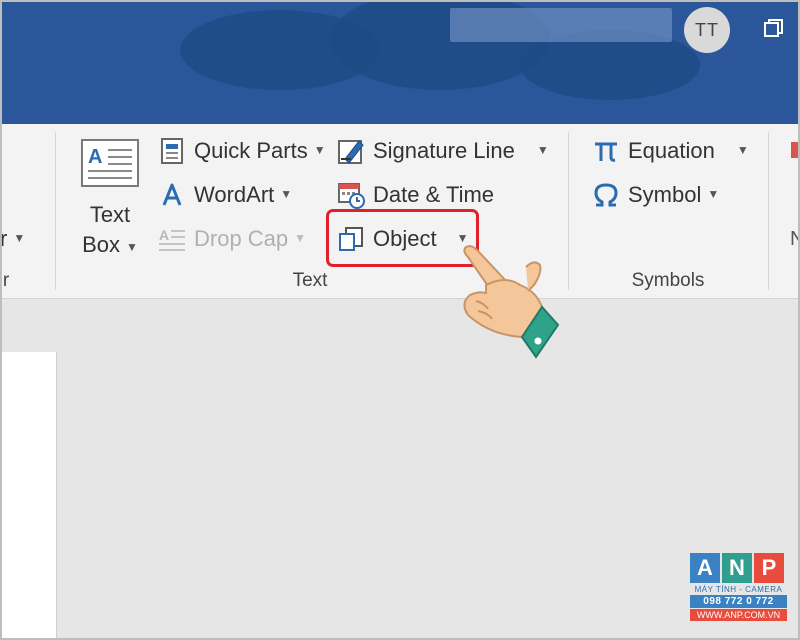 The width and height of the screenshot is (800, 640). I want to click on logo-tagline: MÁY TÍNH - CAMERA, so click(738, 589).